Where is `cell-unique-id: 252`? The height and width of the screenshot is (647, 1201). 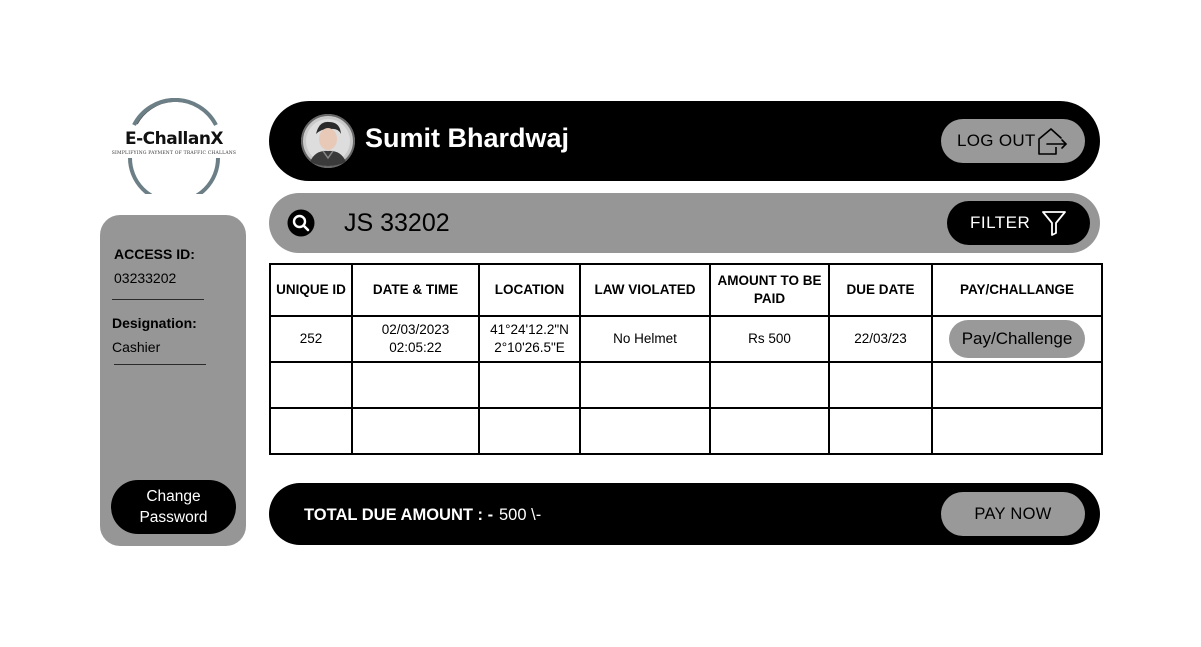
cell-unique-id: 252 is located at coordinates (311, 339).